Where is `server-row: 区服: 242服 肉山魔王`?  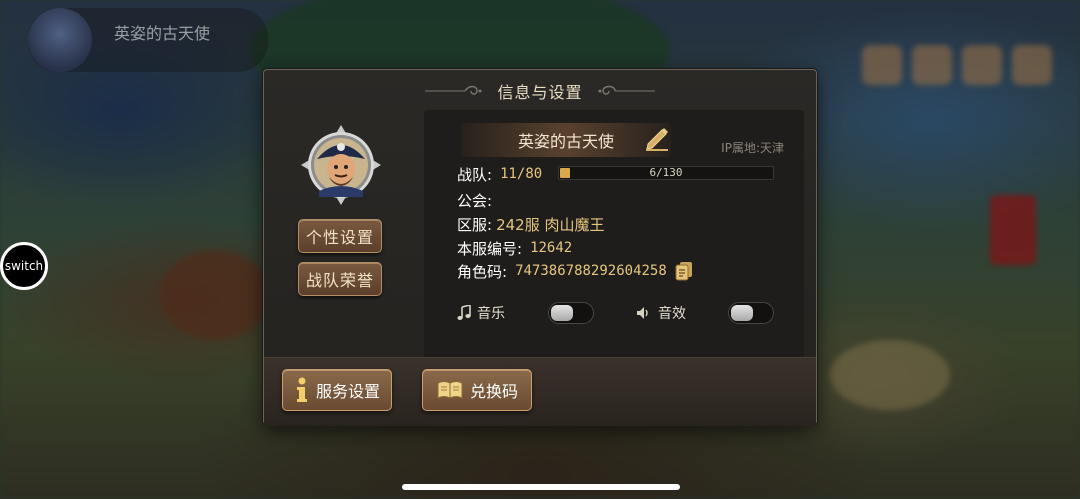 server-row: 区服: 242服 肉山魔王 is located at coordinates (530, 224).